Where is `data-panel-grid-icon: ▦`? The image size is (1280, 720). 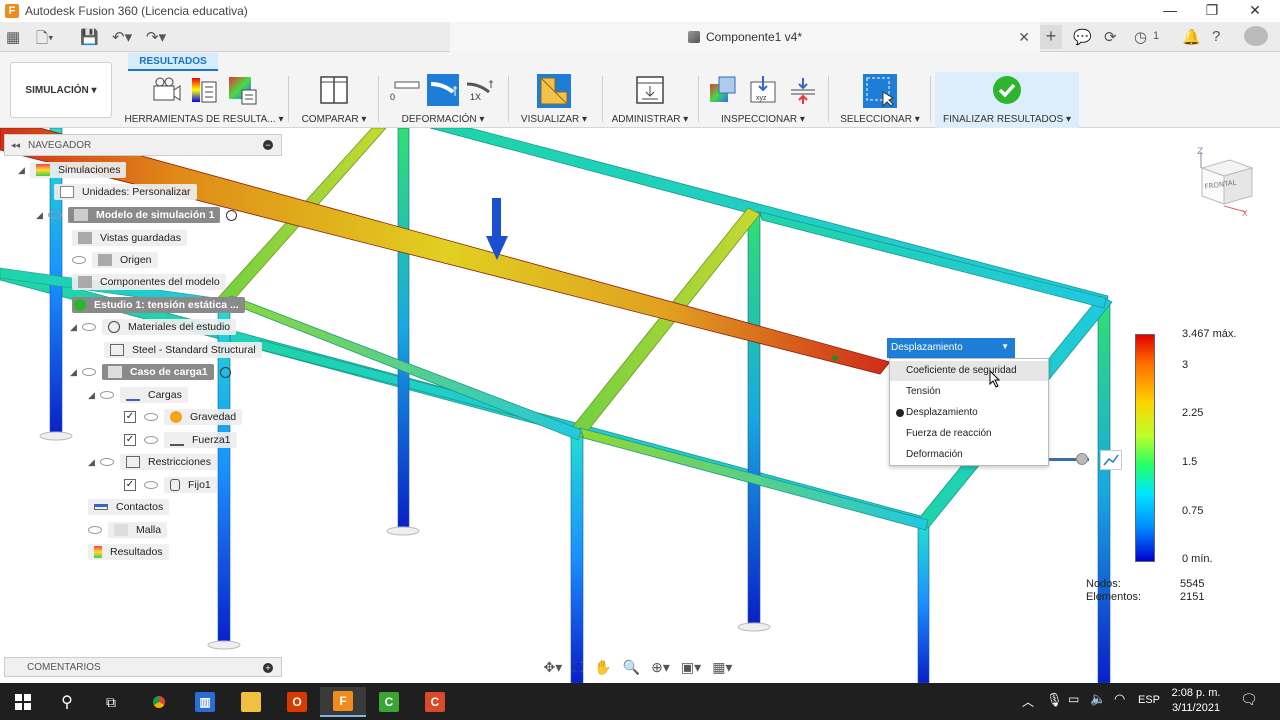
data-panel-grid-icon: ▦ is located at coordinates (13, 37).